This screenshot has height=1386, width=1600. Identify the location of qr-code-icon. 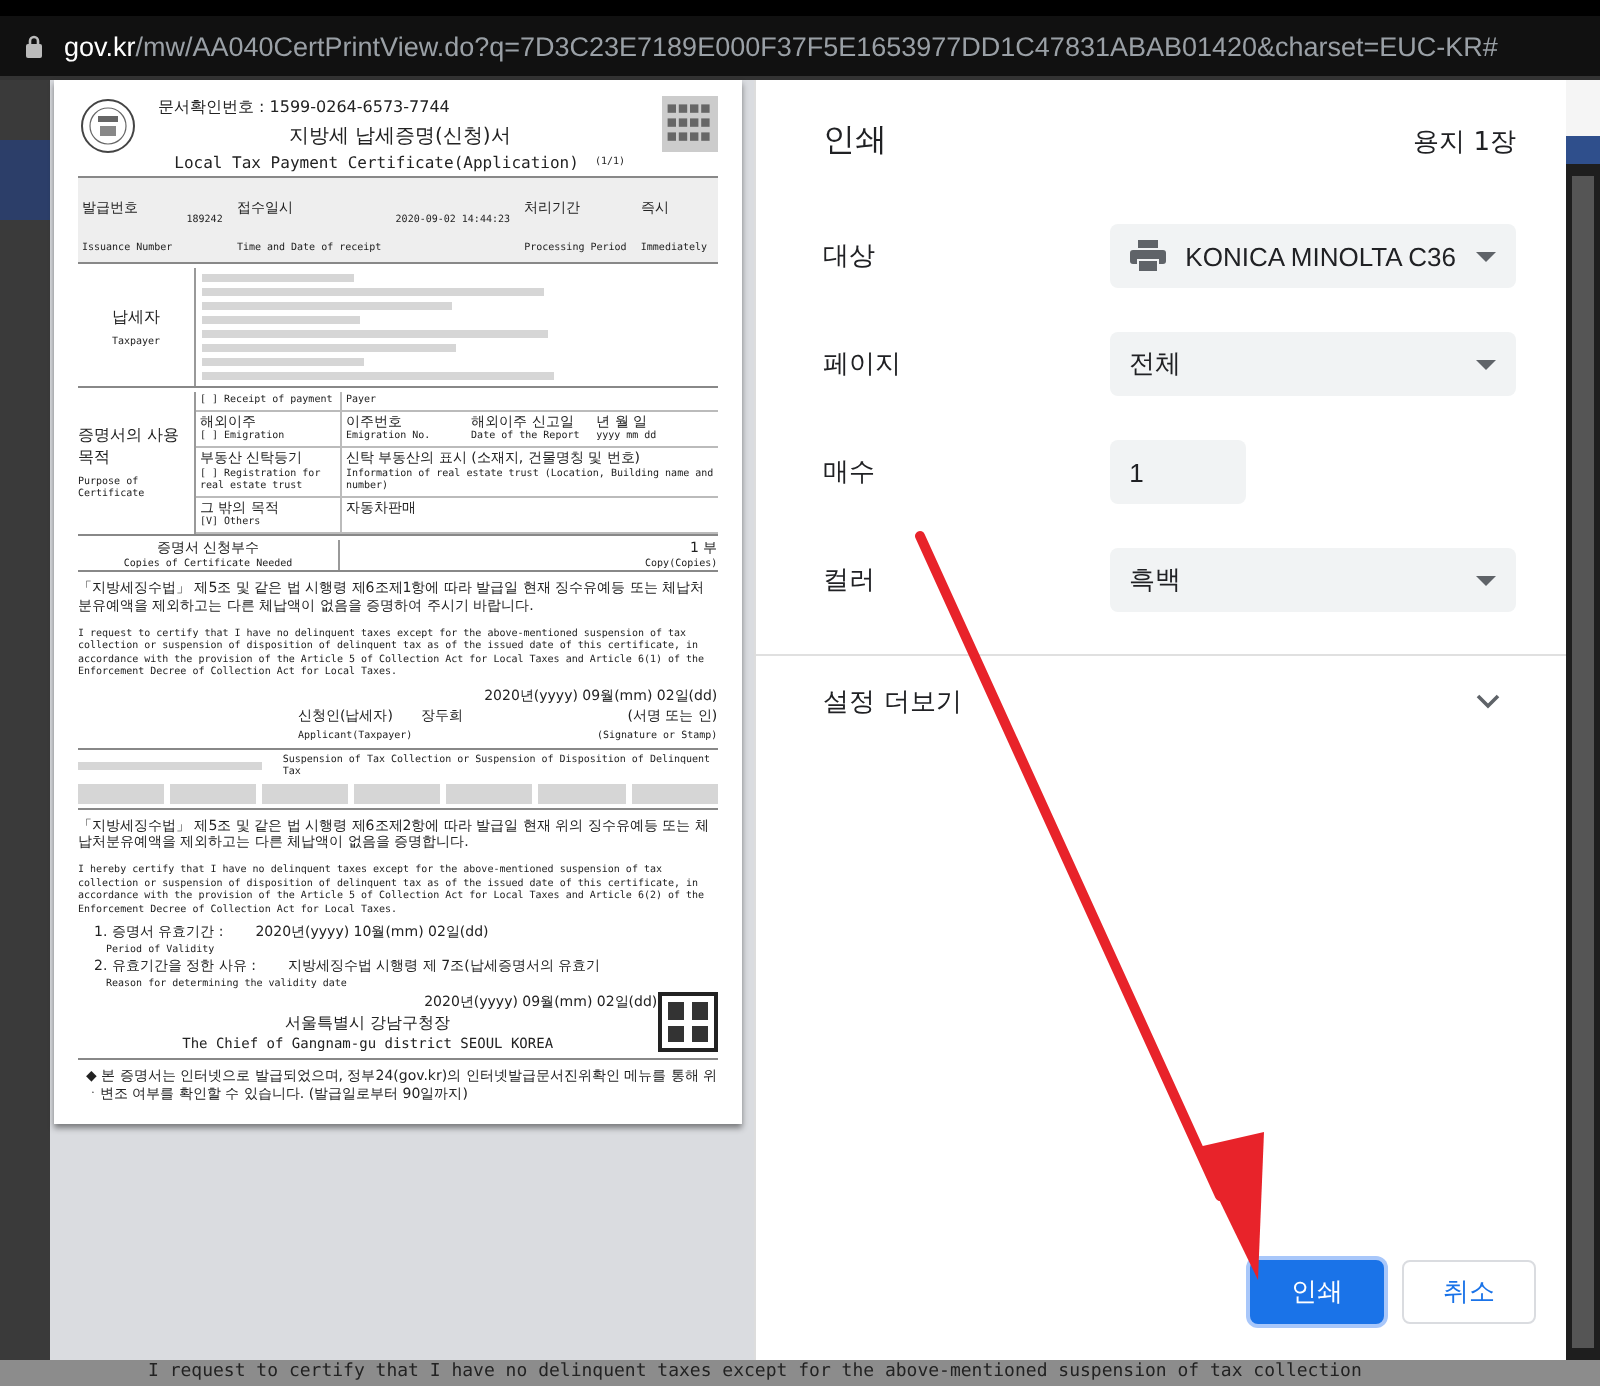
(689, 124).